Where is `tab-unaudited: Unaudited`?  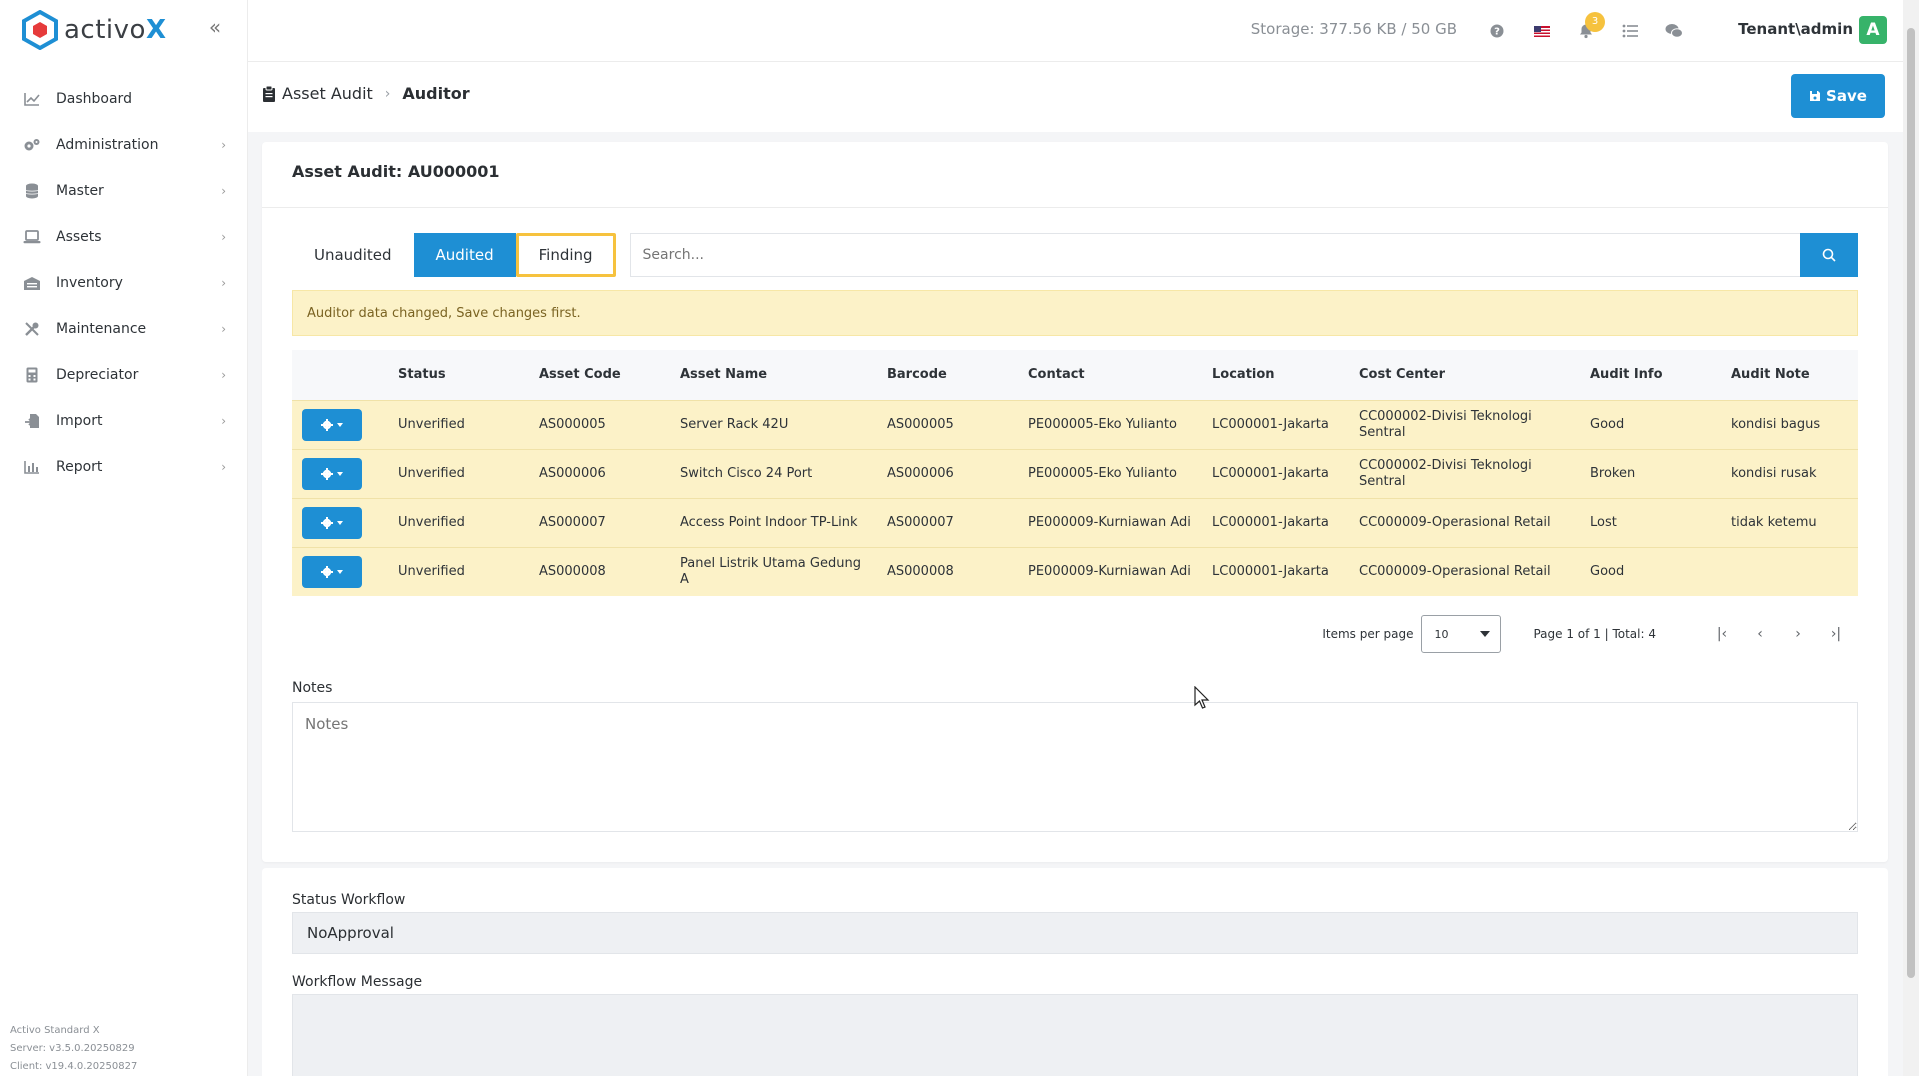 tab-unaudited: Unaudited is located at coordinates (353, 255).